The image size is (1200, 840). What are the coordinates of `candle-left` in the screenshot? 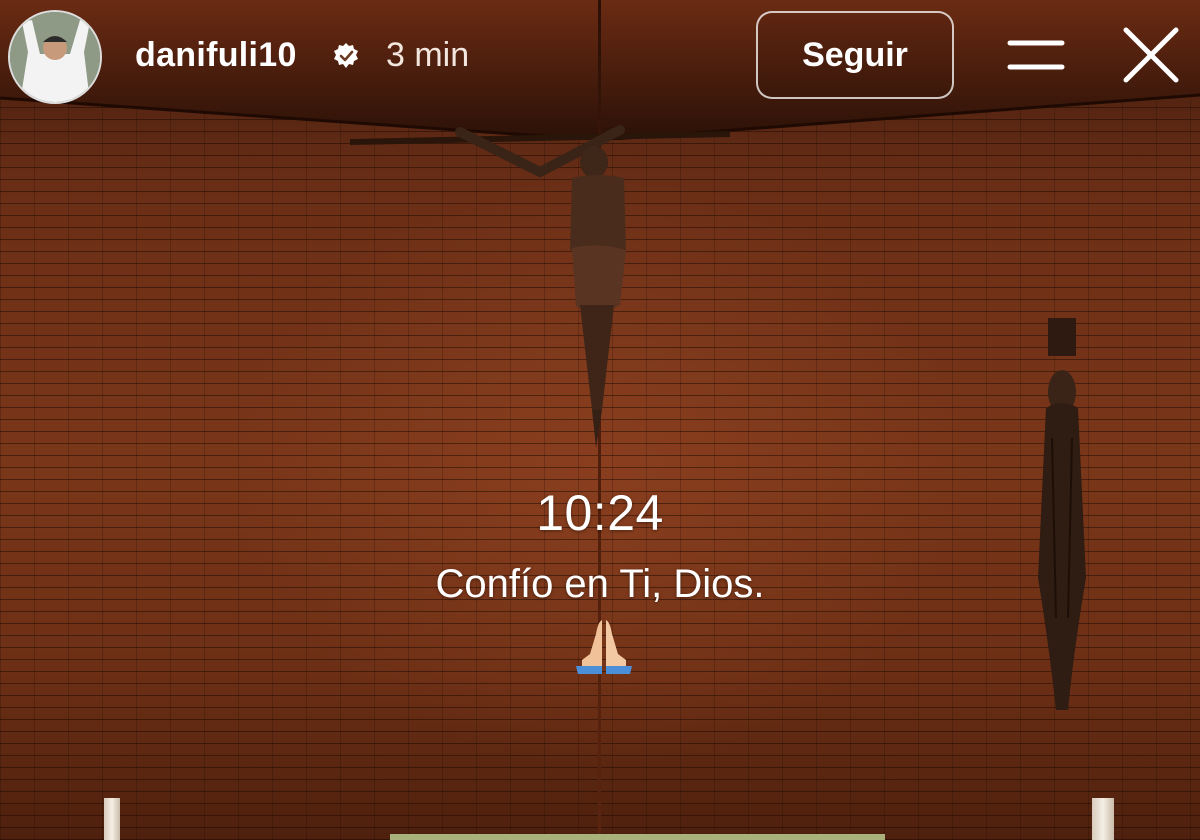 It's located at (112, 819).